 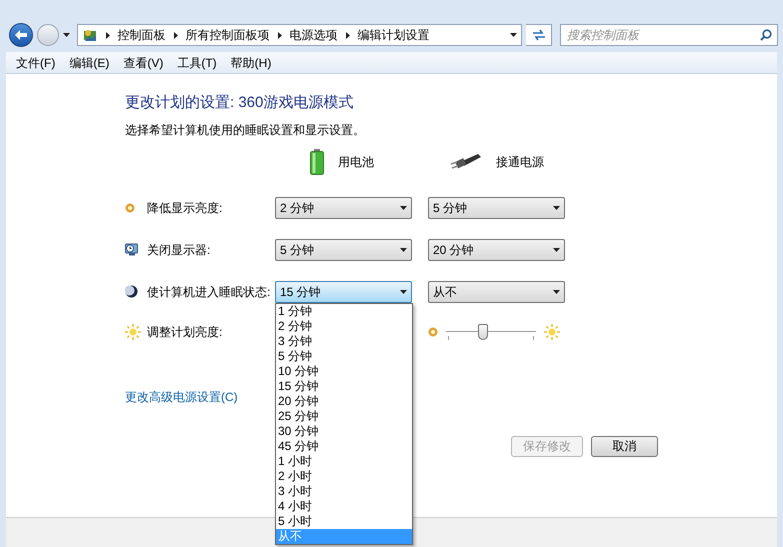 What do you see at coordinates (766, 35) in the screenshot?
I see `search-icon` at bounding box center [766, 35].